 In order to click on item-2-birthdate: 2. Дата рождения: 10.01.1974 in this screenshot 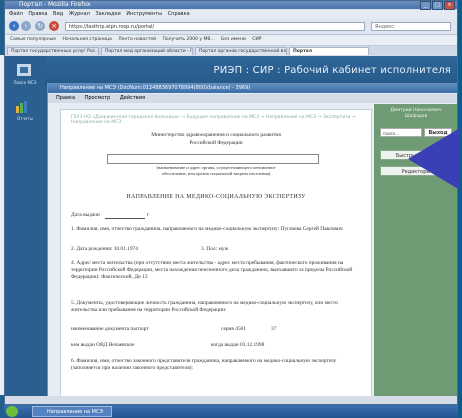, I will do `click(104, 249)`.